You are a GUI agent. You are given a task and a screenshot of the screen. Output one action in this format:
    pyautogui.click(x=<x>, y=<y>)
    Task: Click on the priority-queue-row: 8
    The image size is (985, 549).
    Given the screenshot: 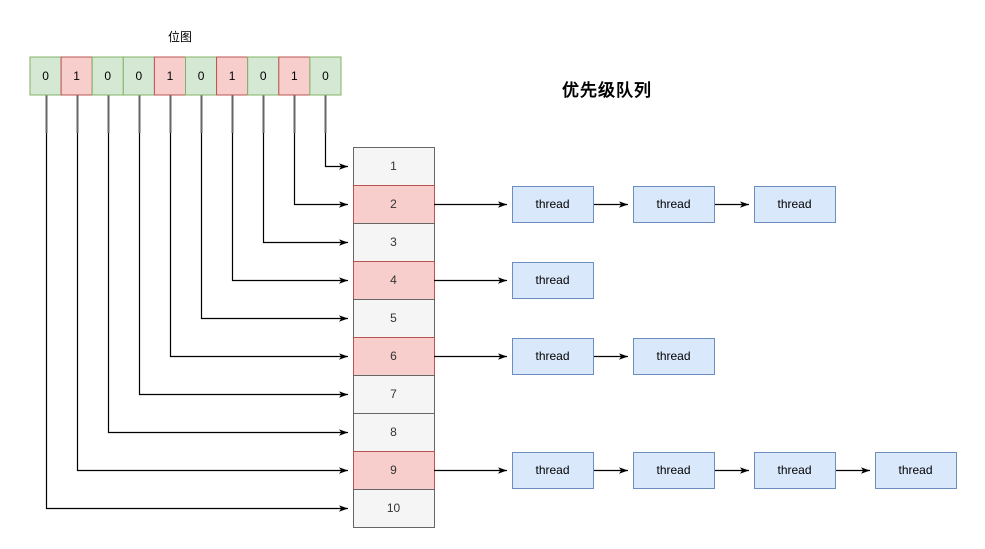 What is the action you would take?
    pyautogui.click(x=394, y=432)
    